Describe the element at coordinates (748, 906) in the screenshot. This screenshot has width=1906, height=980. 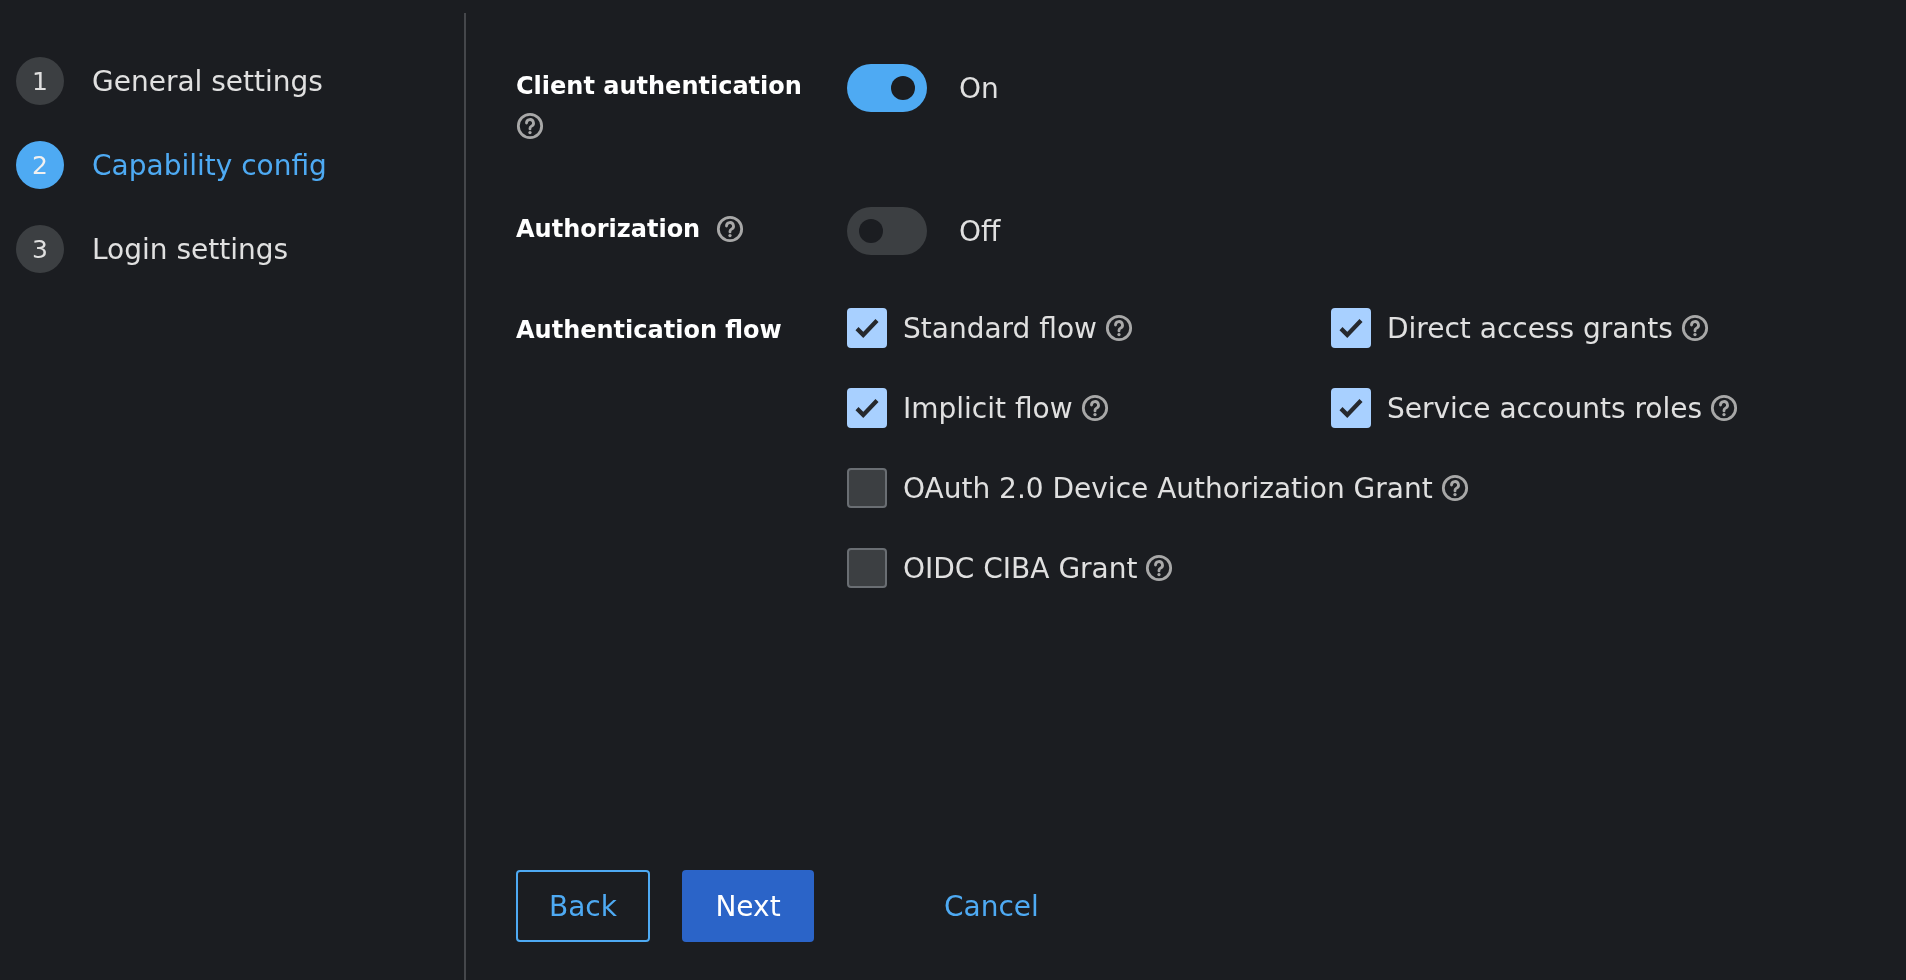
I see `next-button: Next` at that location.